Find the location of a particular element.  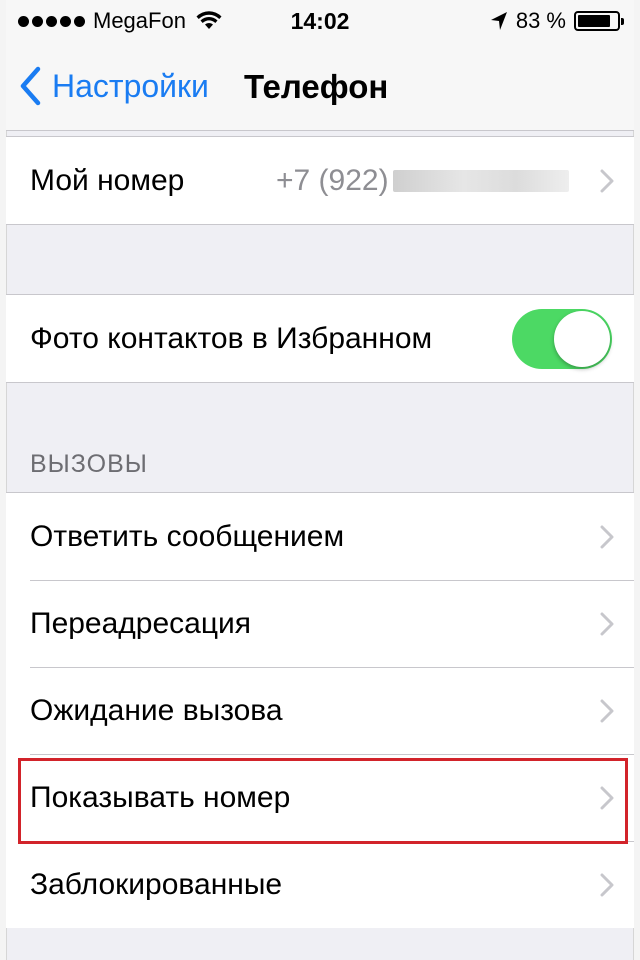

status-right: 83 % is located at coordinates (557, 21).